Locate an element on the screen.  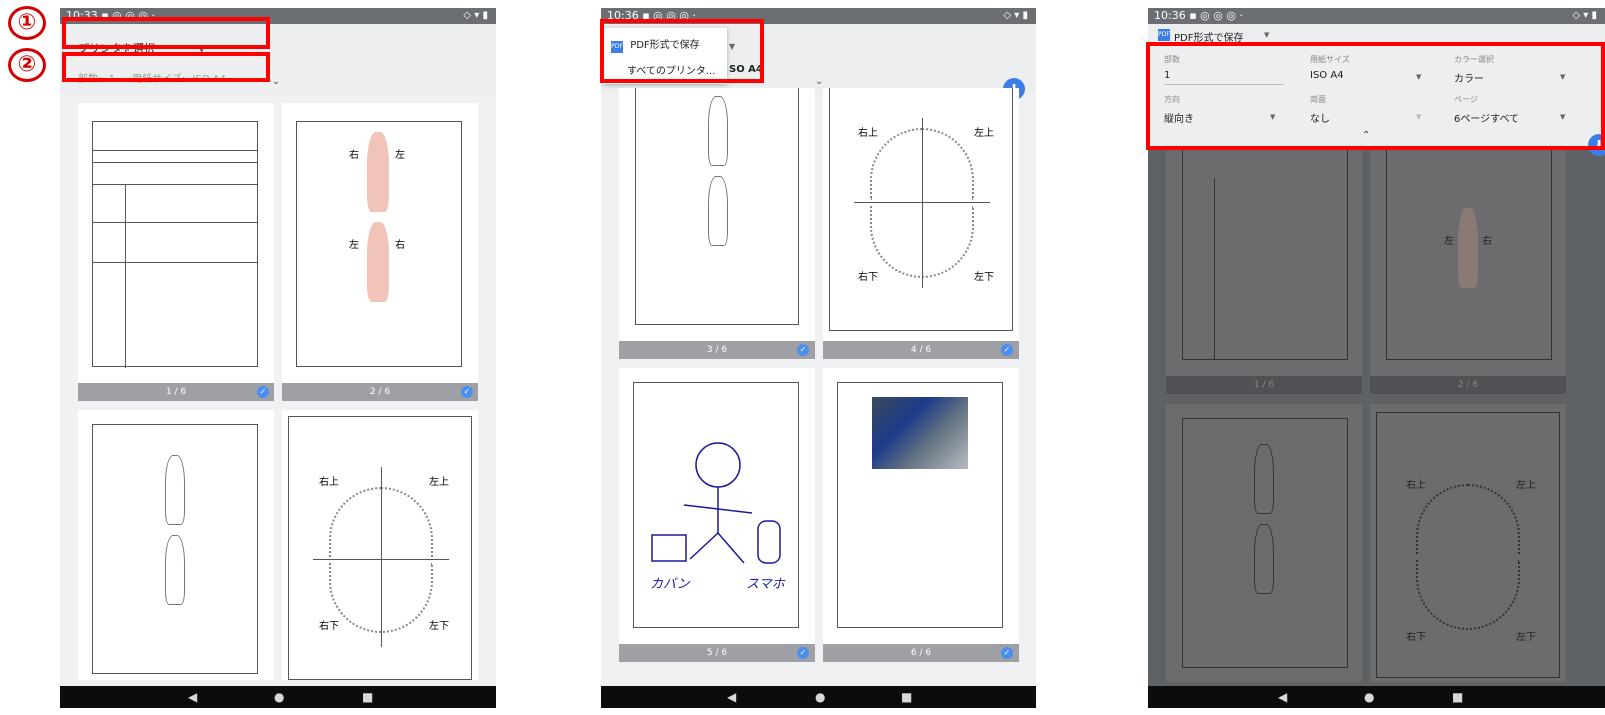
page-label-bar: 5 / 6 is located at coordinates (717, 653).